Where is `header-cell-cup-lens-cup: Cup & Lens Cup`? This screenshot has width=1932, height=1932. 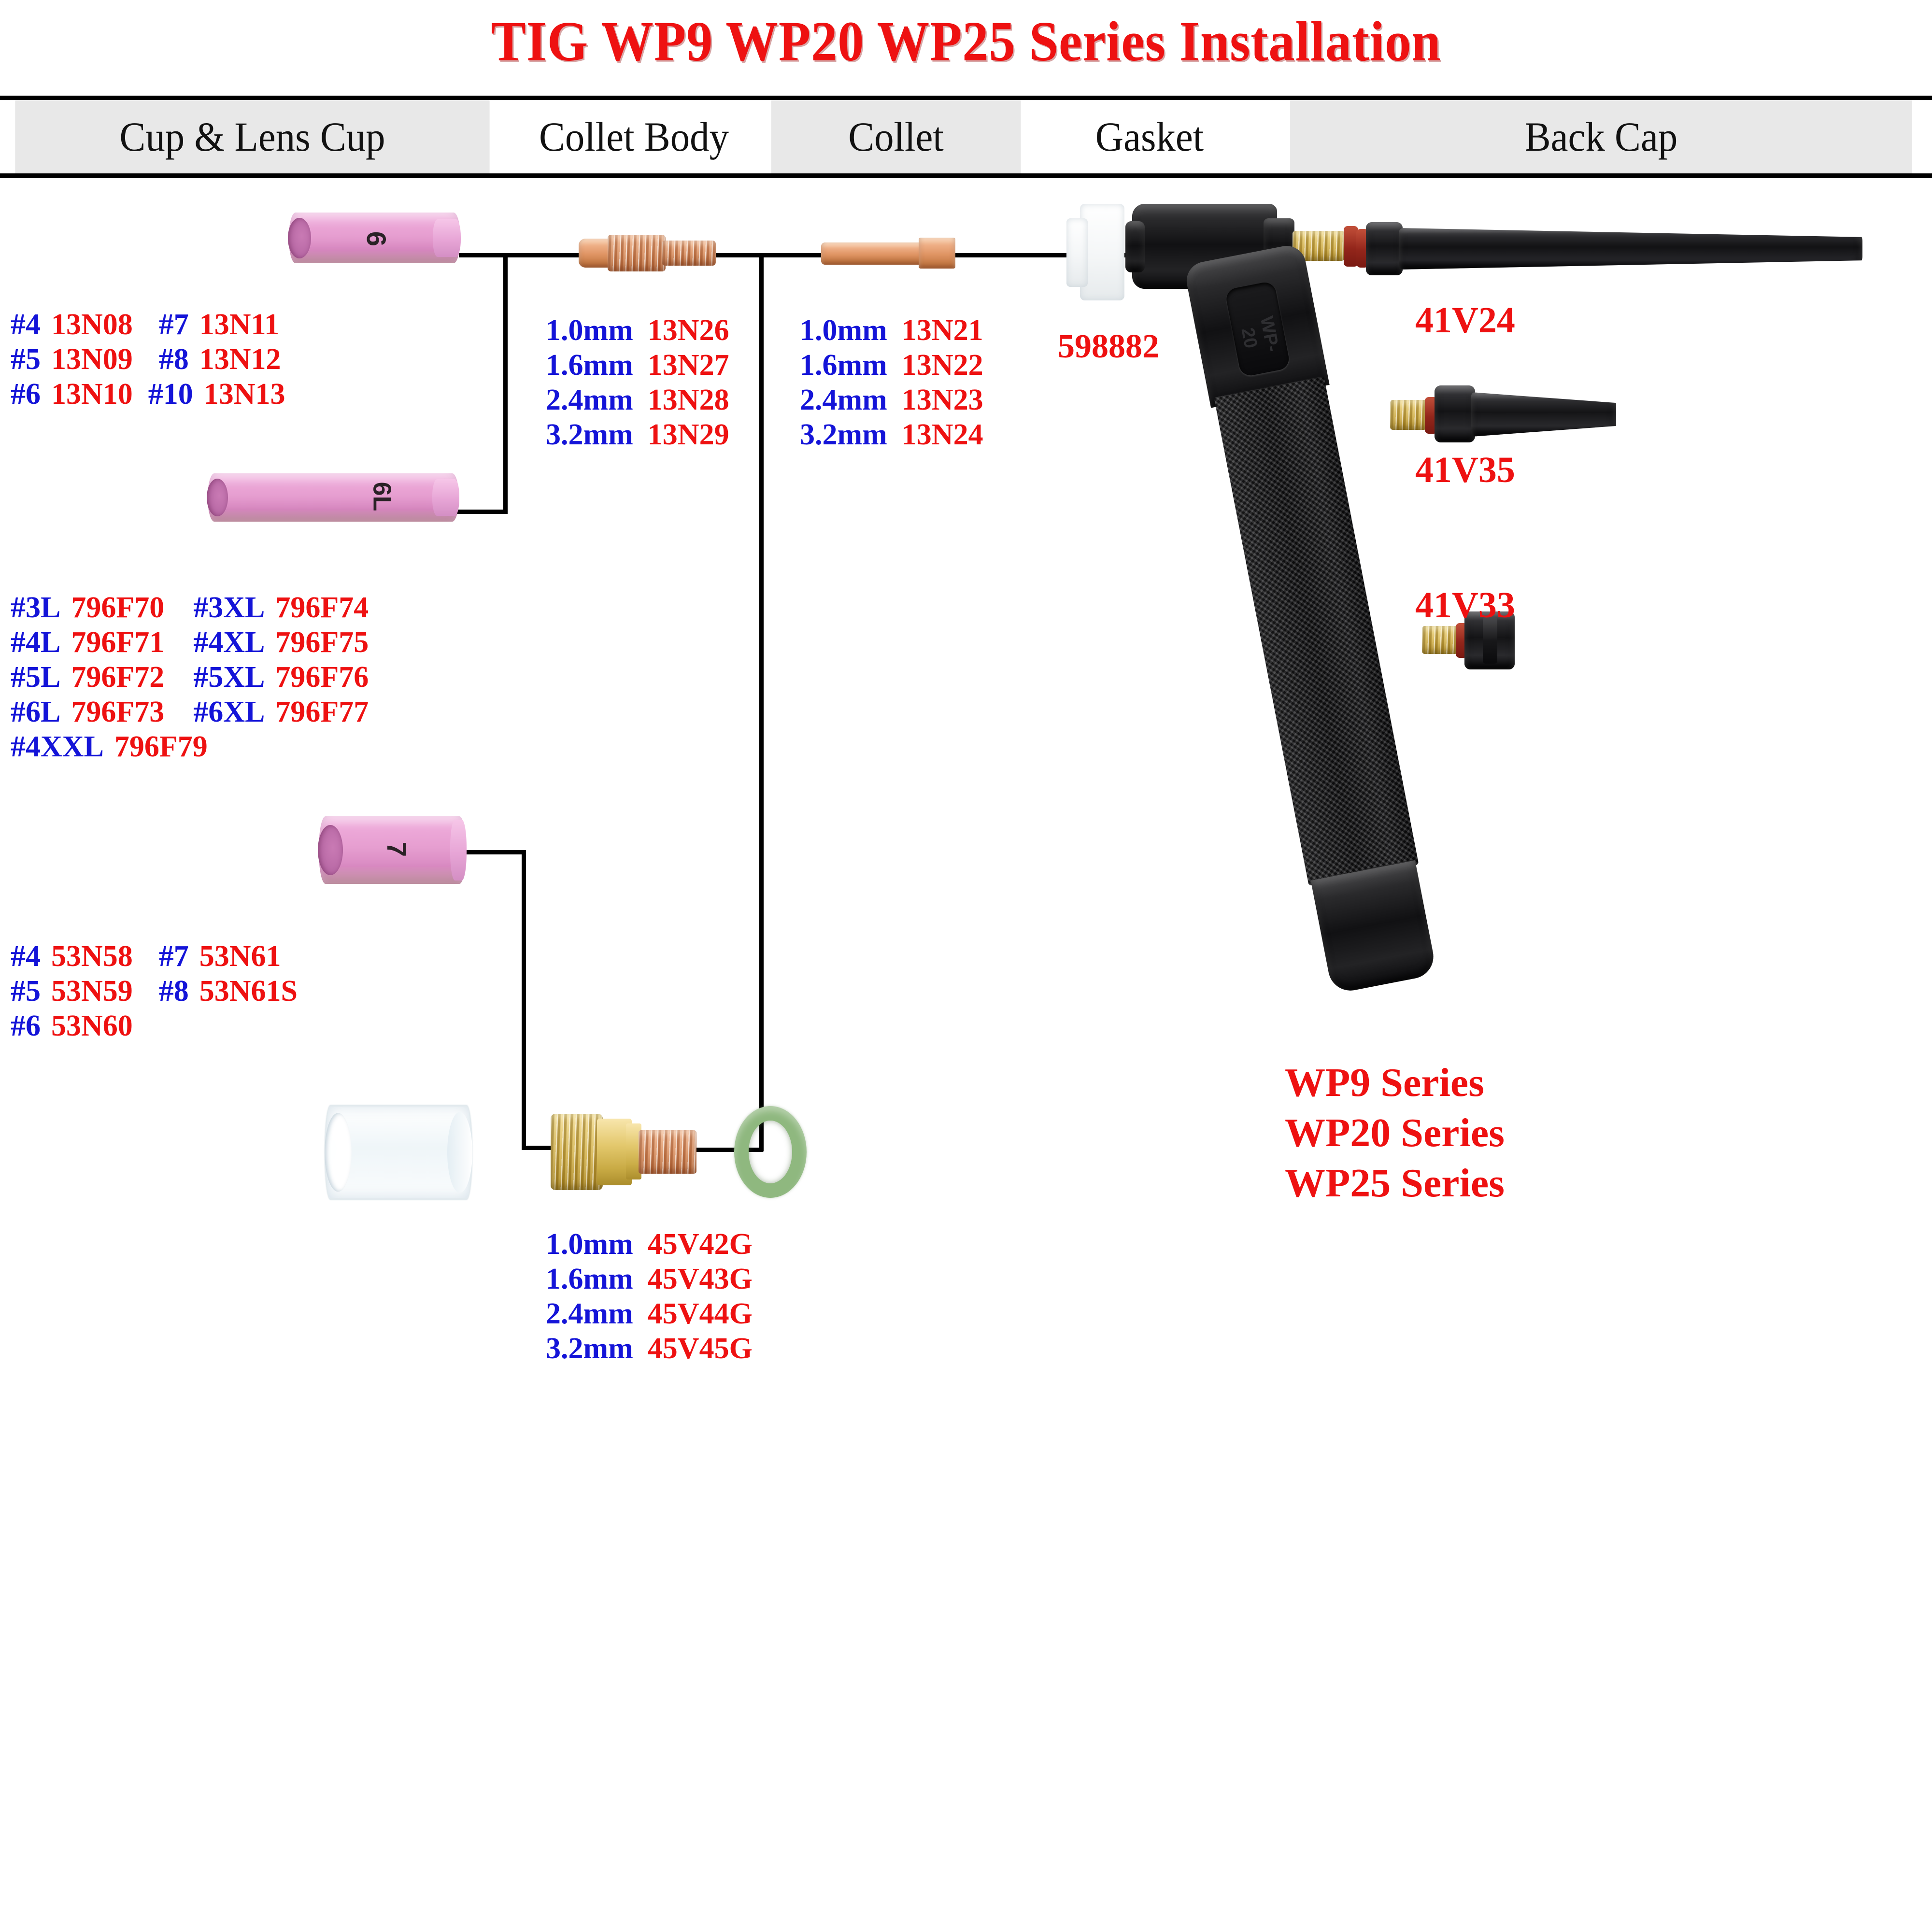 header-cell-cup-lens-cup: Cup & Lens Cup is located at coordinates (252, 136).